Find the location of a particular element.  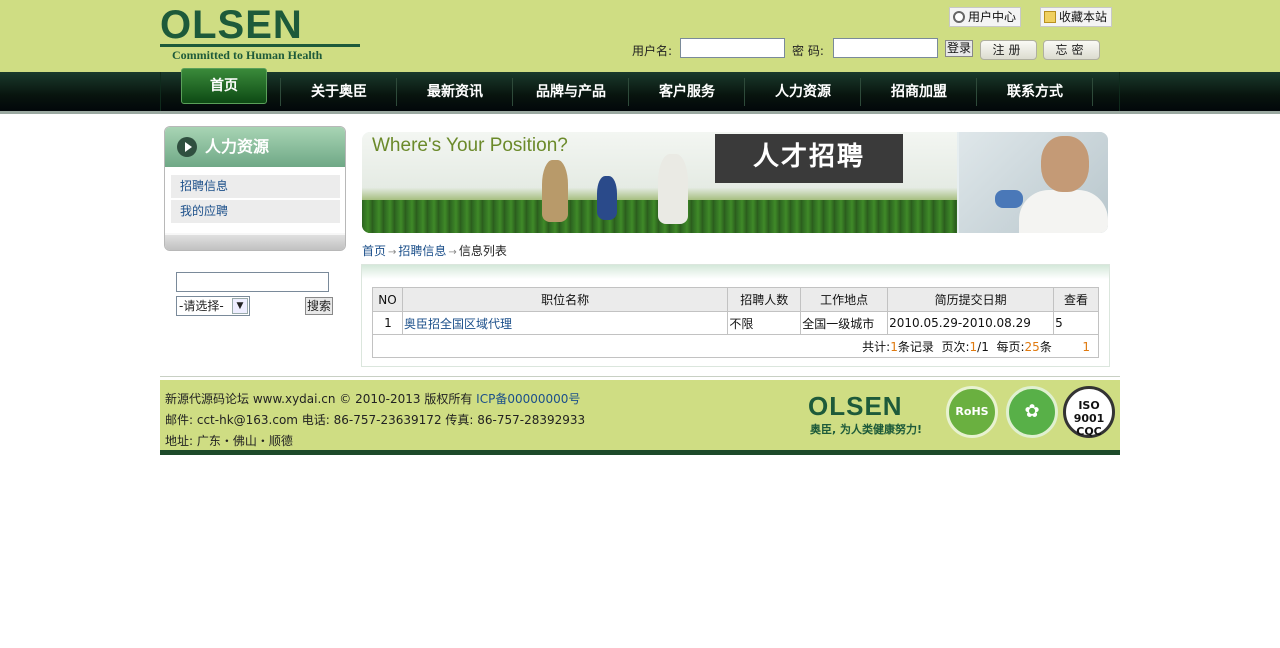

column-header-date: 简历提交日期 is located at coordinates (971, 299).